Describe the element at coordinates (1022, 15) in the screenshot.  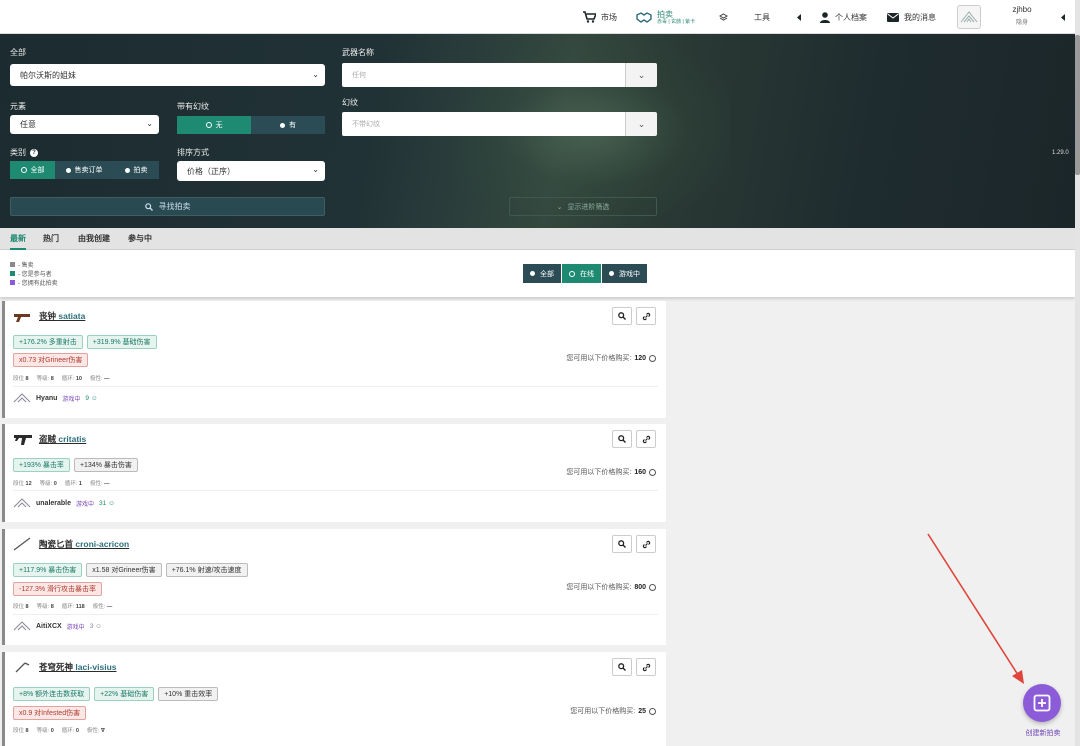
I see `user-menu: zjhbo 隐身` at that location.